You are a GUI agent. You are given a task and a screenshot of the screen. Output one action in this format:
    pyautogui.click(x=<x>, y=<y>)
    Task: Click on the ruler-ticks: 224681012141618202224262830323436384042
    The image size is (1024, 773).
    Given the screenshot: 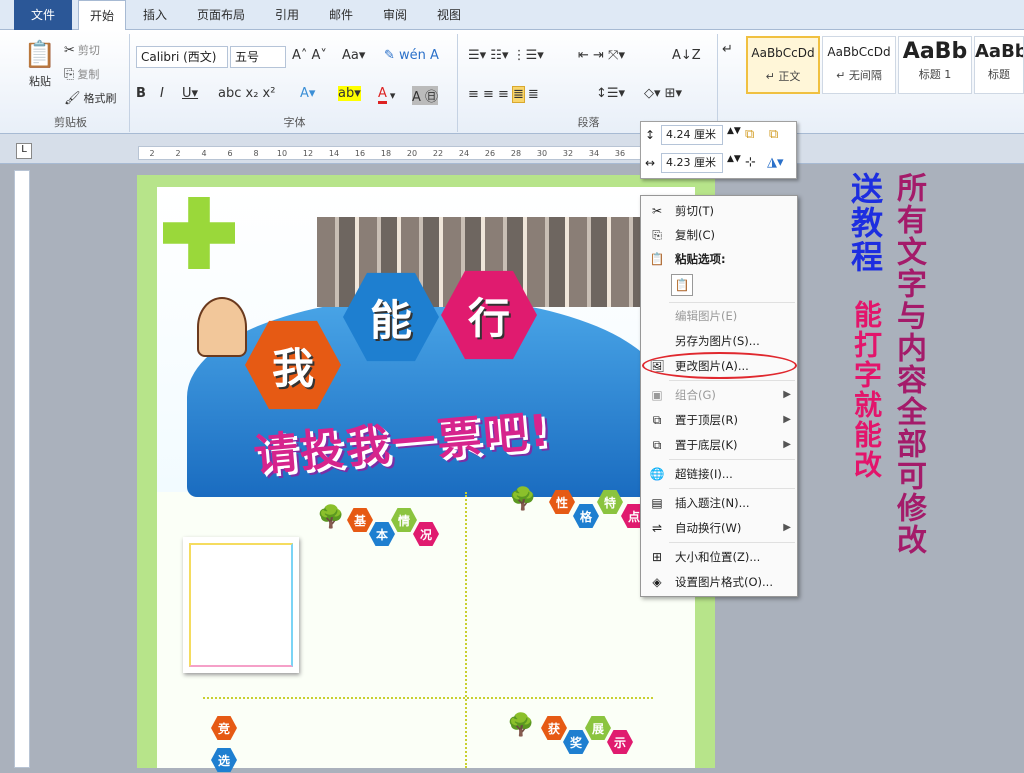 What is the action you would take?
    pyautogui.click(x=428, y=153)
    